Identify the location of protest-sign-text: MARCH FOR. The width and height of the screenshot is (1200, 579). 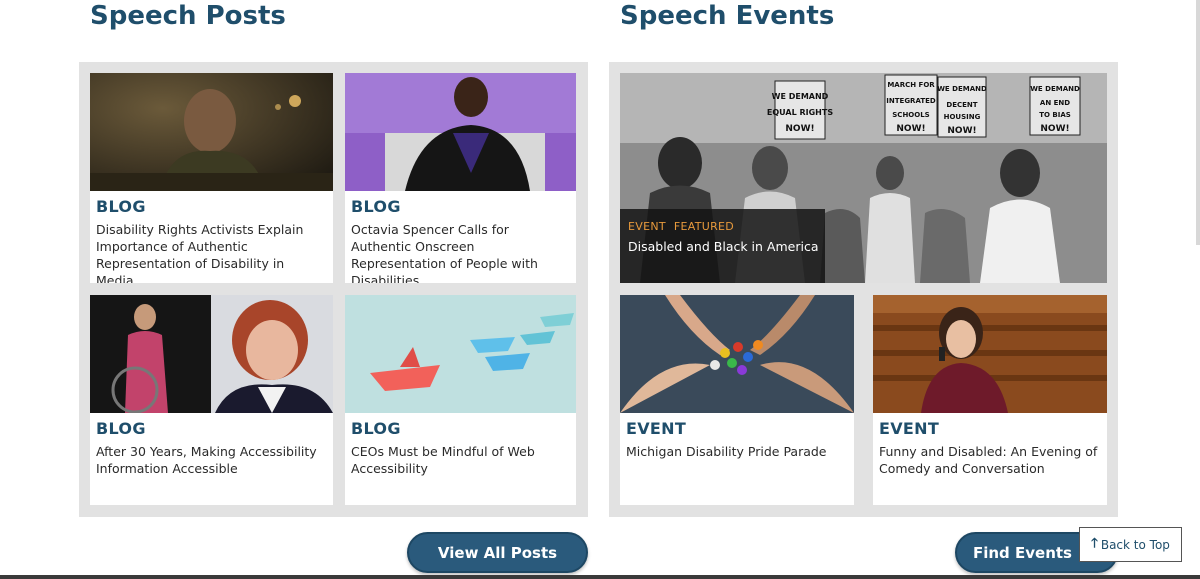
(911, 85).